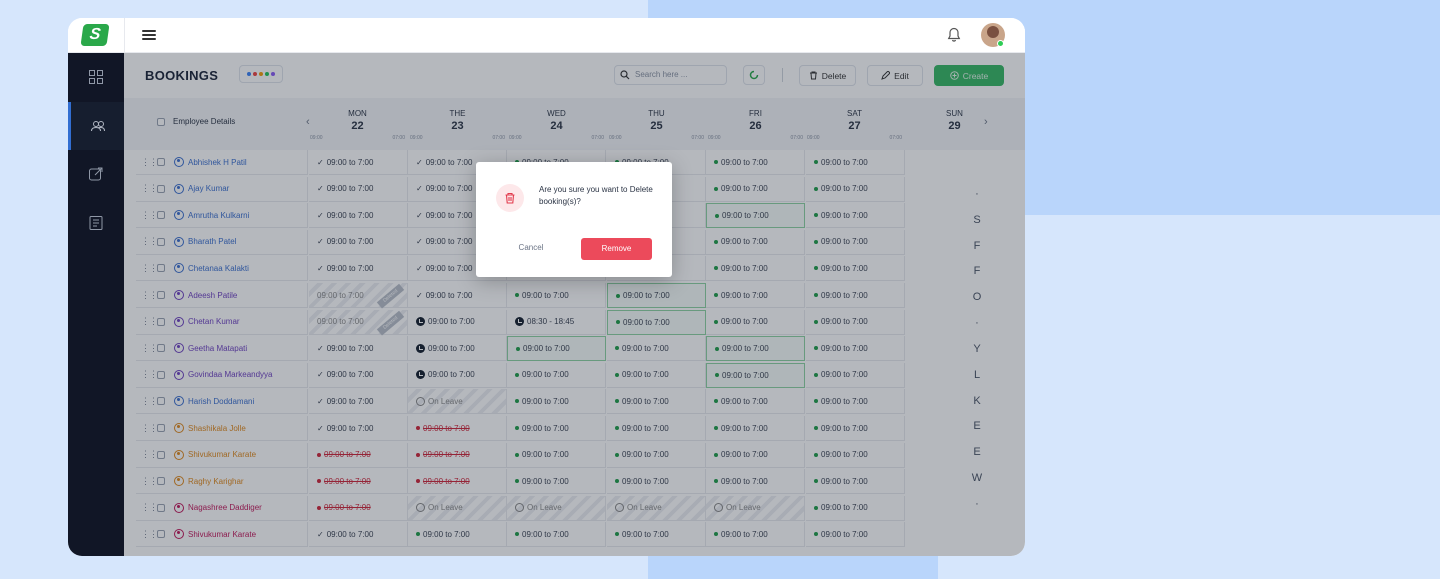 The height and width of the screenshot is (579, 1440). I want to click on cancel-button: Cancel, so click(531, 248).